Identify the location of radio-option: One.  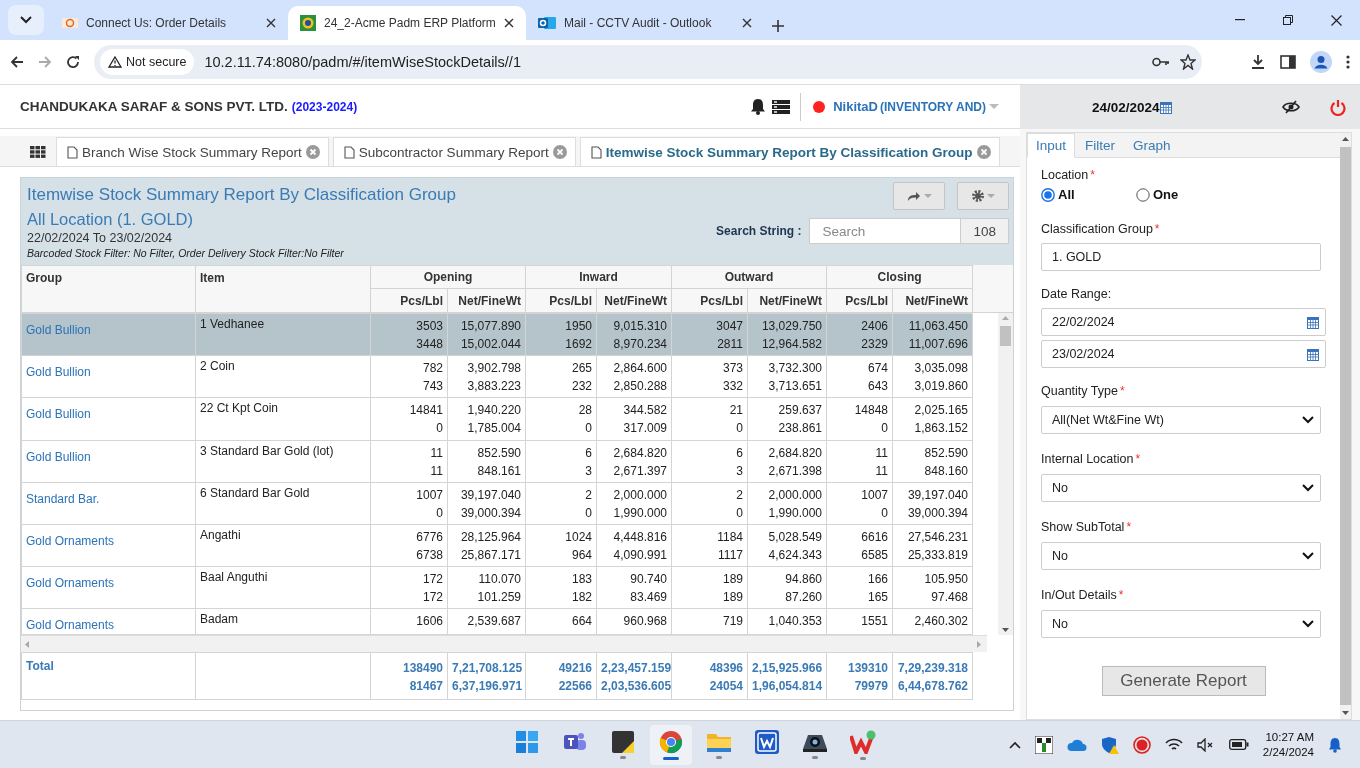
(1183, 194).